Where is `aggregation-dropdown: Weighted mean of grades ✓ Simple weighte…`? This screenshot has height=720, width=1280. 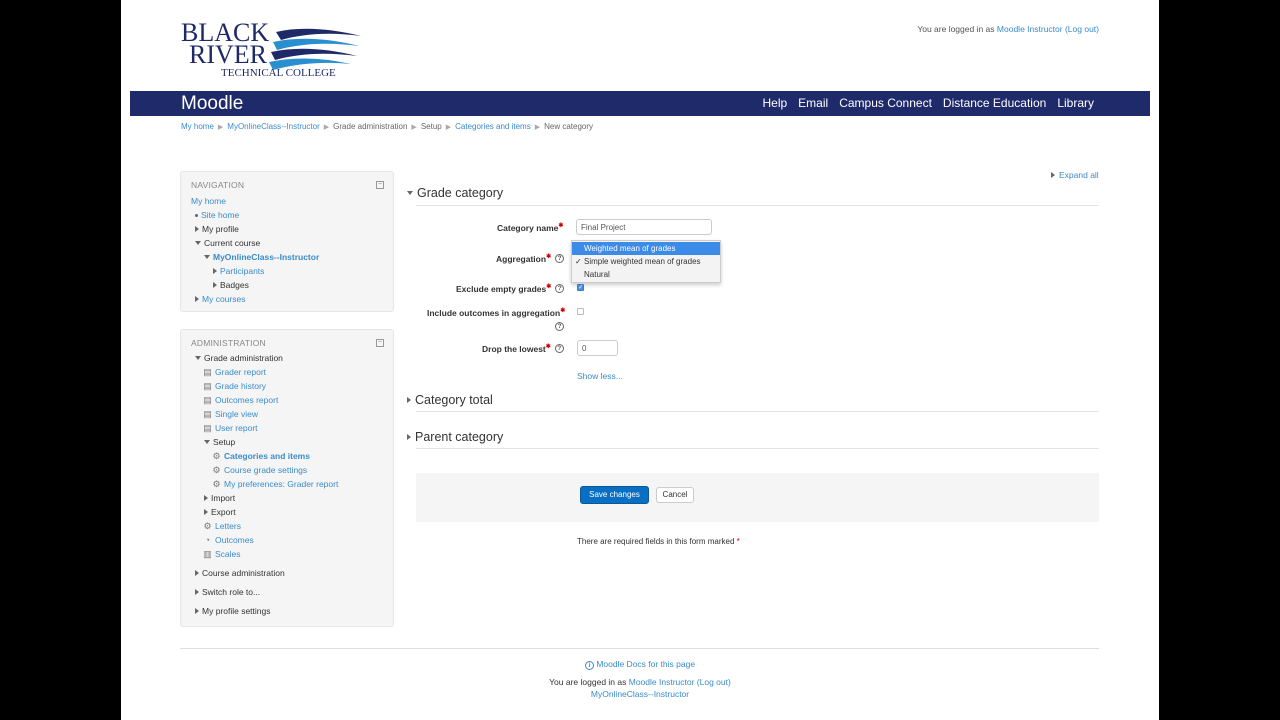 aggregation-dropdown: Weighted mean of grades ✓ Simple weighte… is located at coordinates (646, 261).